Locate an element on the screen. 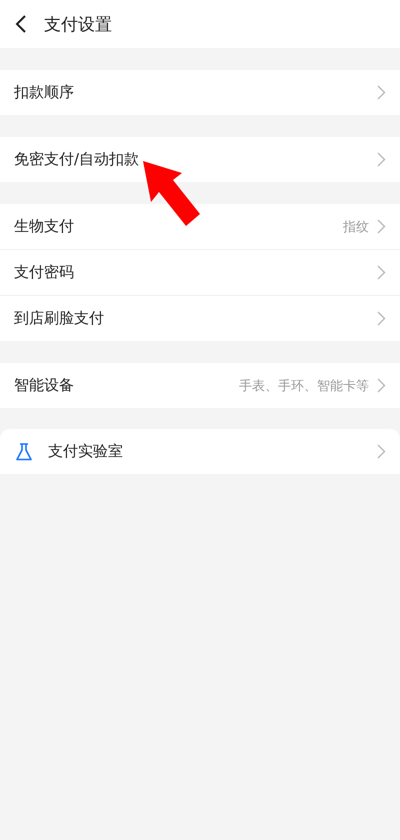 This screenshot has height=840, width=400. lab-row: 支付实验室 is located at coordinates (200, 451).